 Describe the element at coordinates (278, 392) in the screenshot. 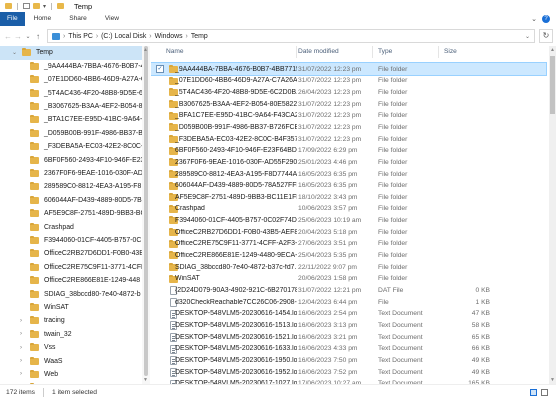

I see `status-bar: 172 items 1 item selected` at that location.